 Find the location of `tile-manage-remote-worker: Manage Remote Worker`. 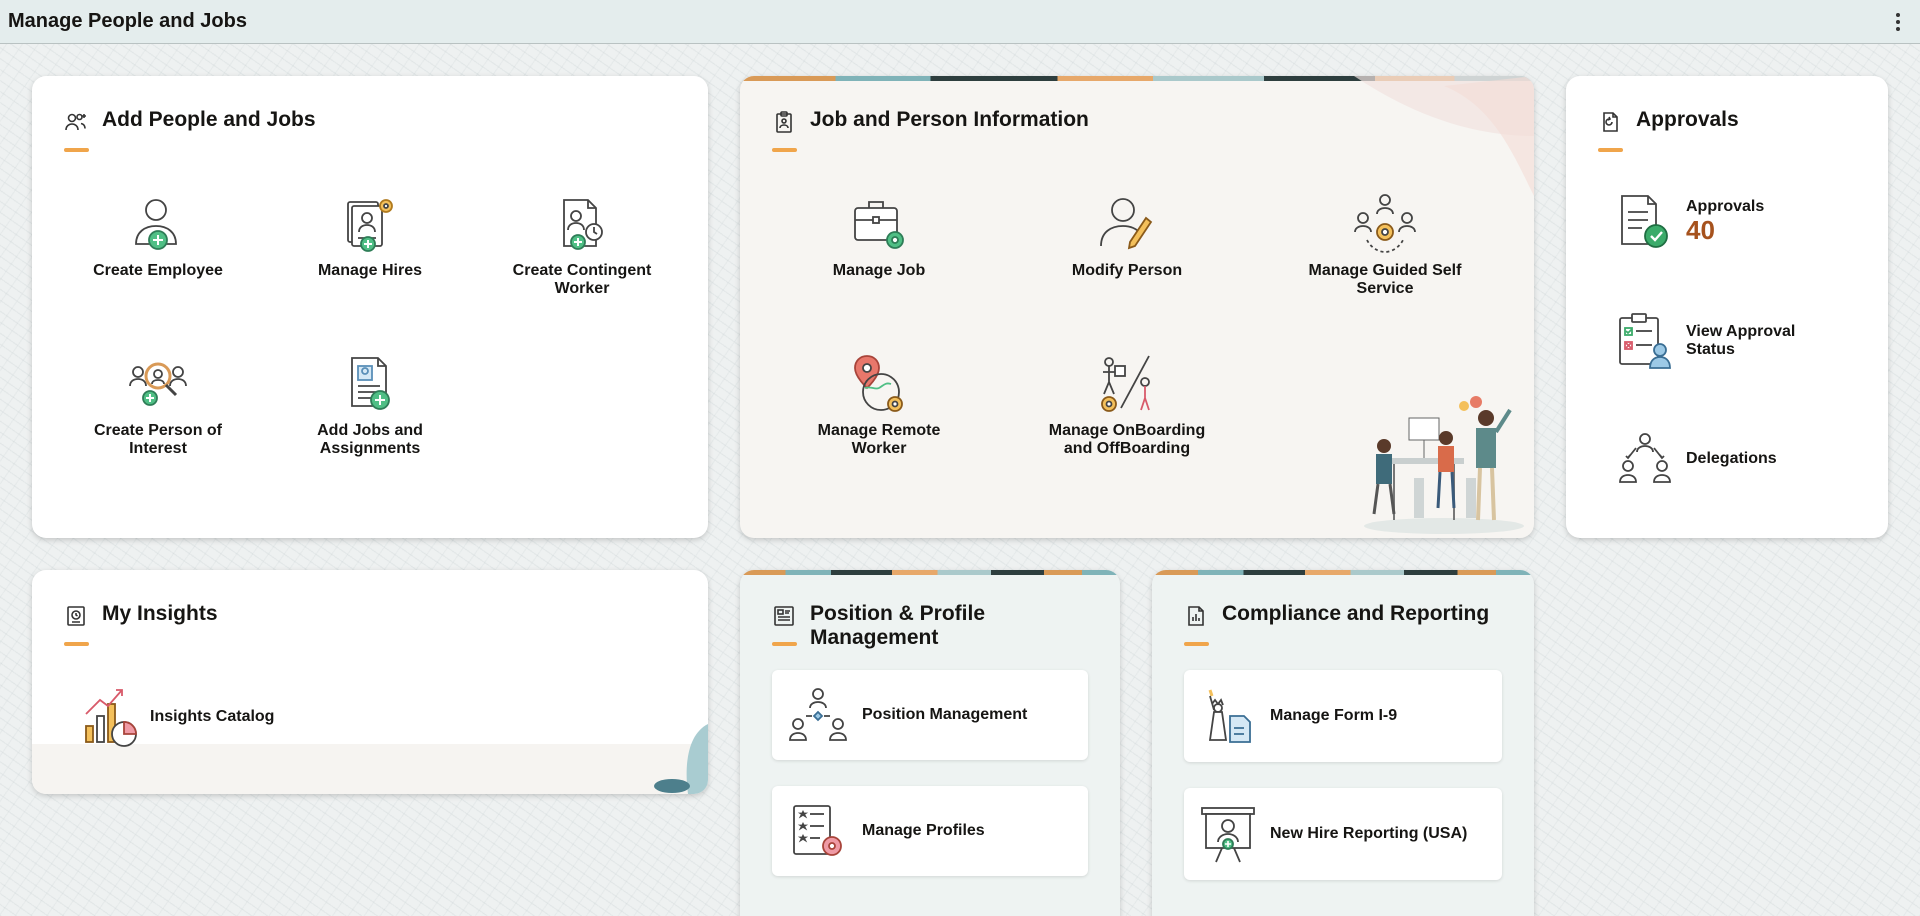

tile-manage-remote-worker: Manage Remote Worker is located at coordinates (879, 405).